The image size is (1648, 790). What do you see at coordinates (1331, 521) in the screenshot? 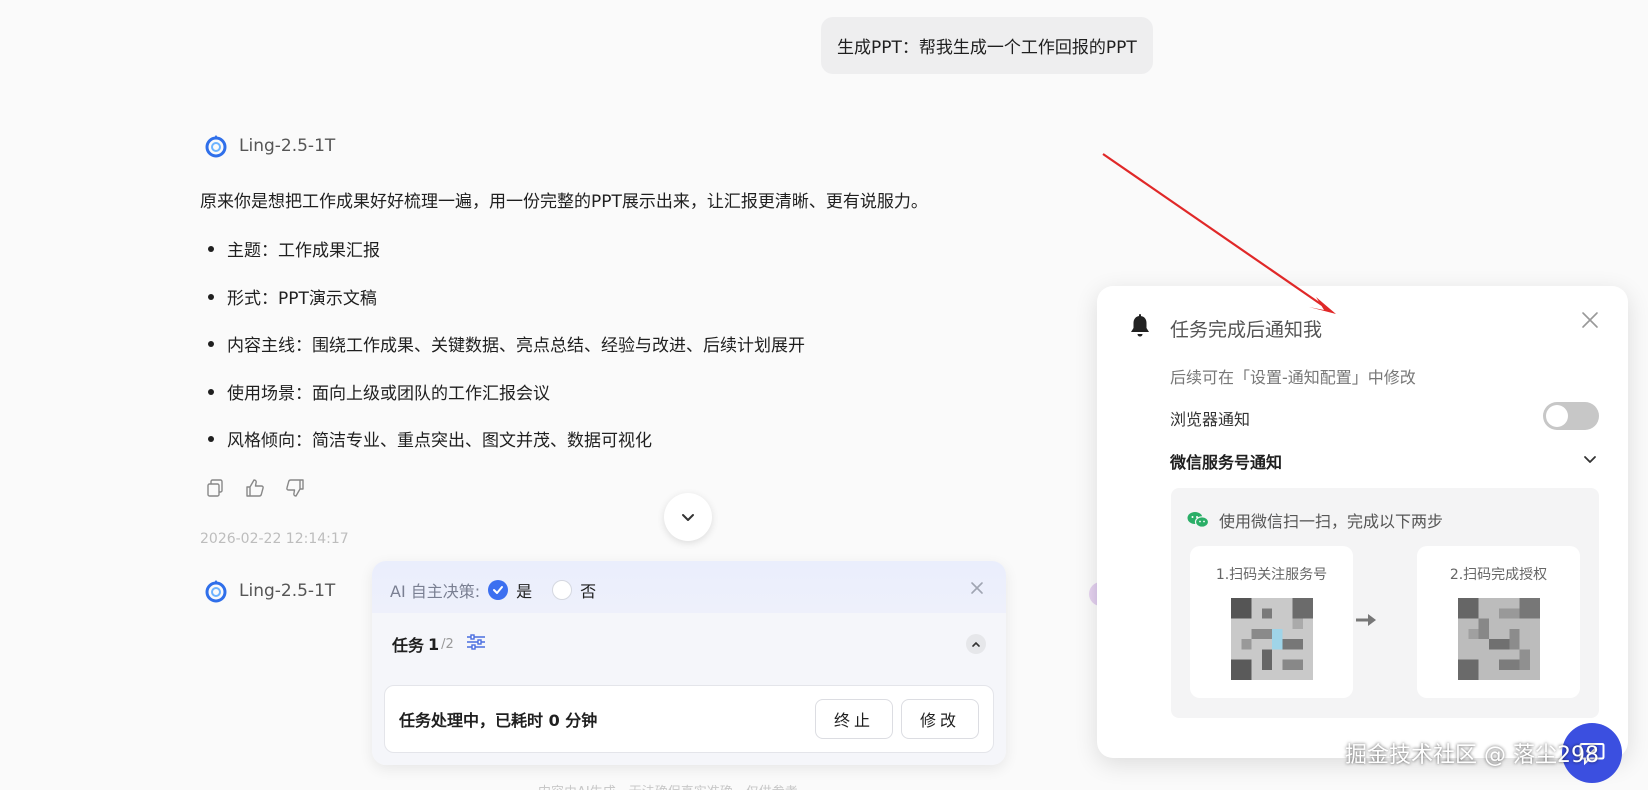
I see `qr-hint-text: 使用微信扫一扫，完成以下两步` at bounding box center [1331, 521].